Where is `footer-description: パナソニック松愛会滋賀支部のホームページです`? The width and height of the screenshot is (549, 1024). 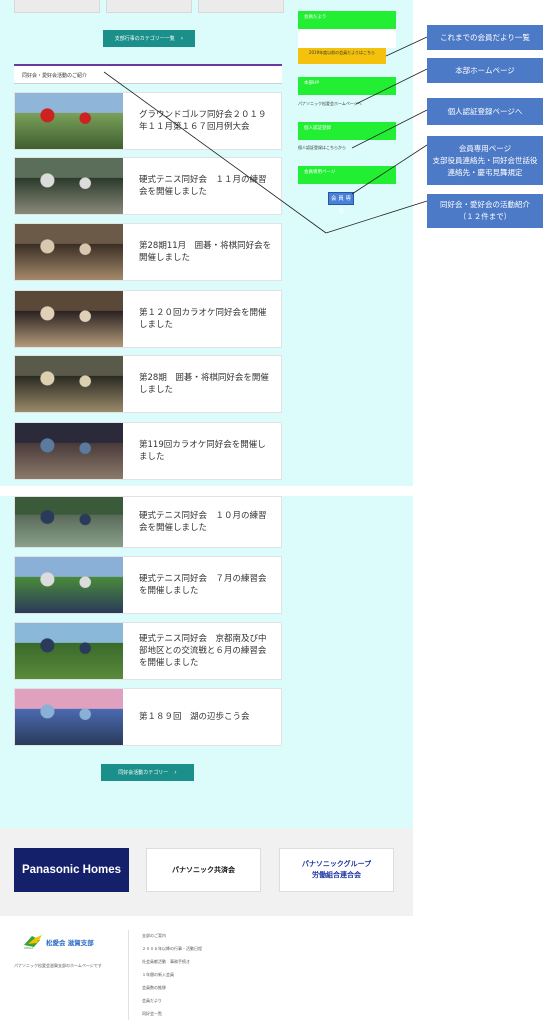
footer-description: パナソニック松愛会滋賀支部のホームページです is located at coordinates (58, 965).